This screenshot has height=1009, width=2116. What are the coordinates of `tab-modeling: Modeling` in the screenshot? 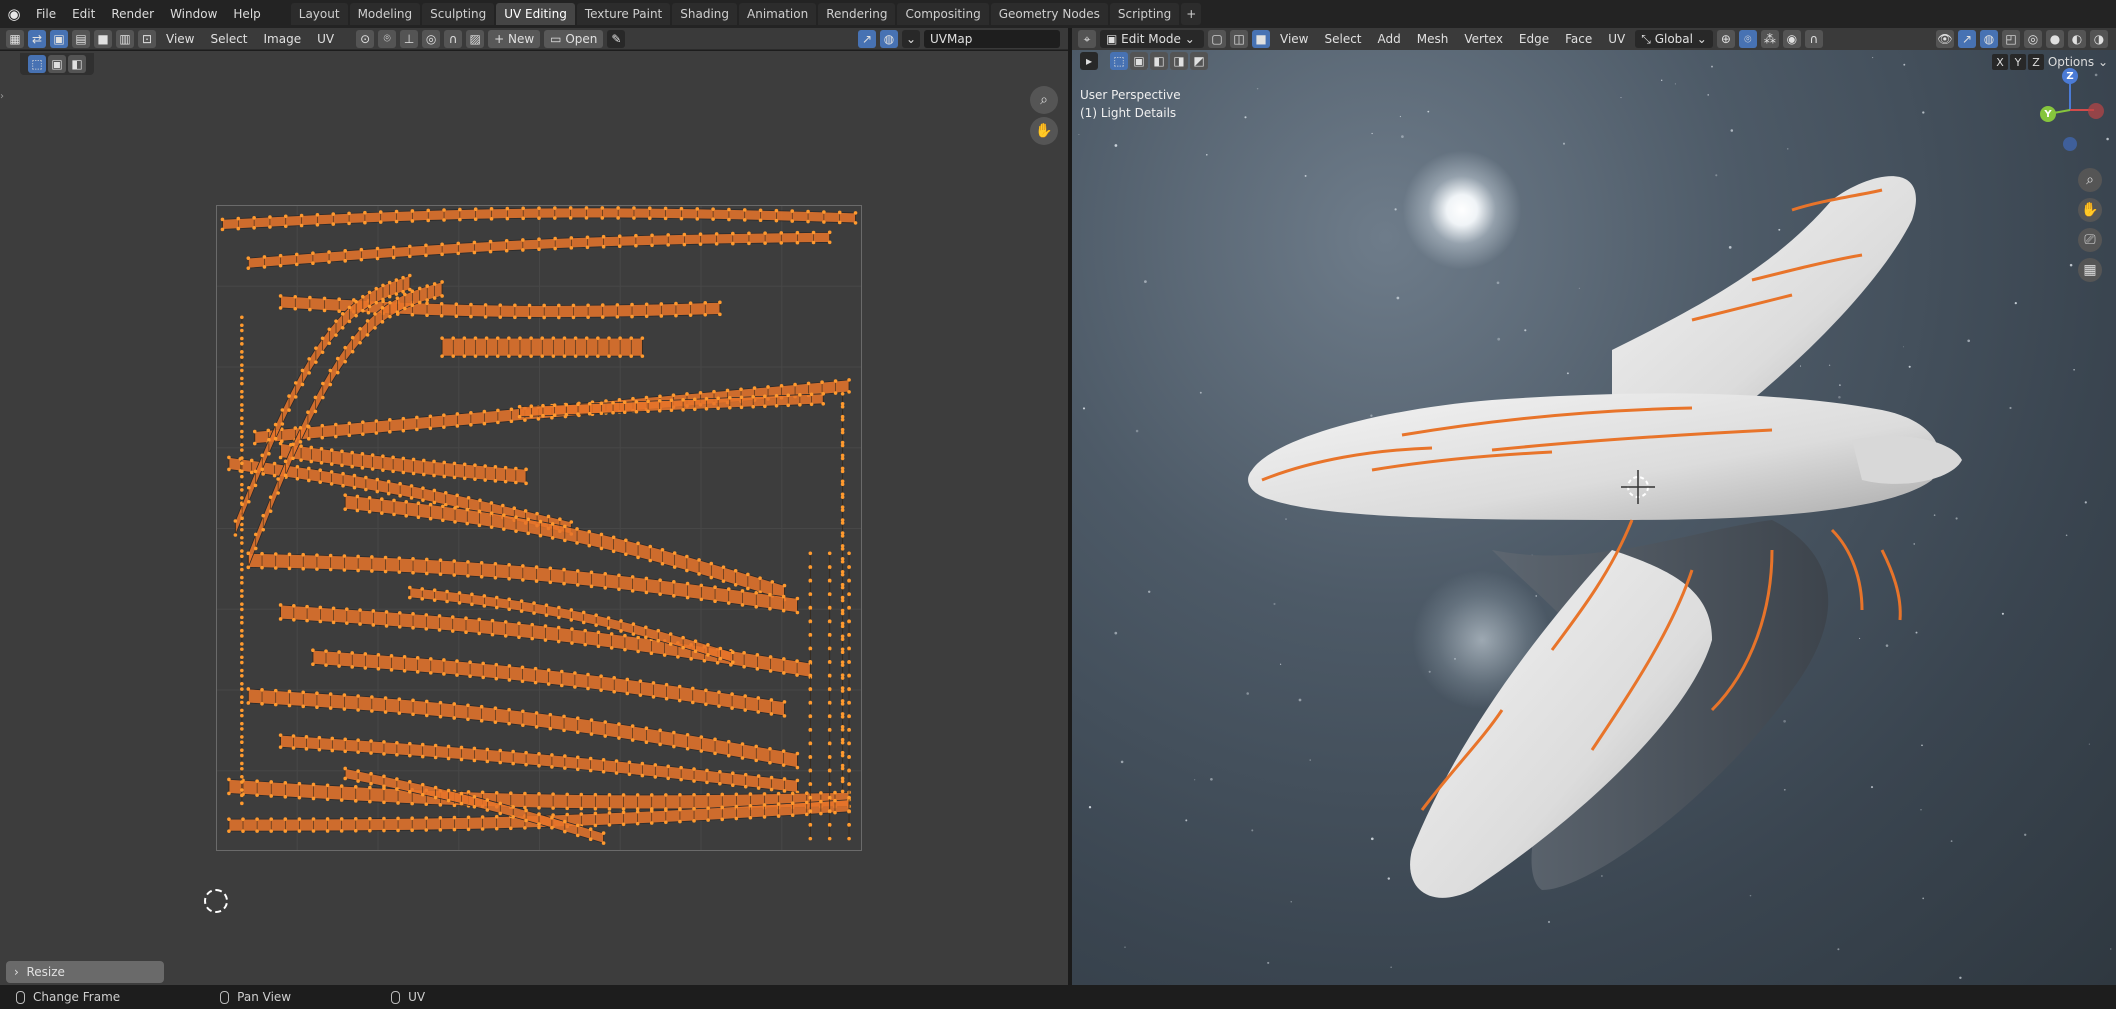 It's located at (385, 14).